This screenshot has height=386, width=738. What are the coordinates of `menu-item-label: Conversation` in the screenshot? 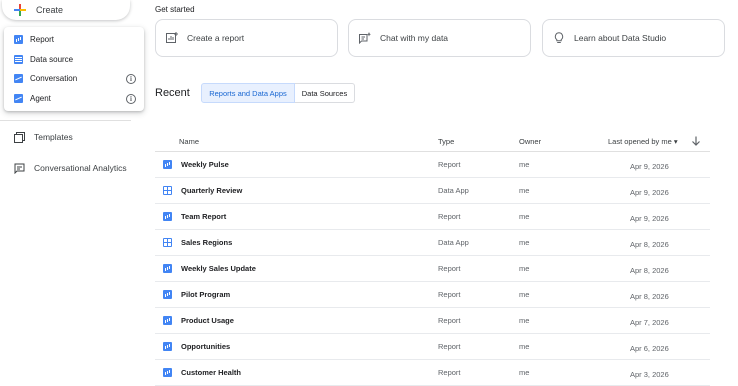 It's located at (54, 79).